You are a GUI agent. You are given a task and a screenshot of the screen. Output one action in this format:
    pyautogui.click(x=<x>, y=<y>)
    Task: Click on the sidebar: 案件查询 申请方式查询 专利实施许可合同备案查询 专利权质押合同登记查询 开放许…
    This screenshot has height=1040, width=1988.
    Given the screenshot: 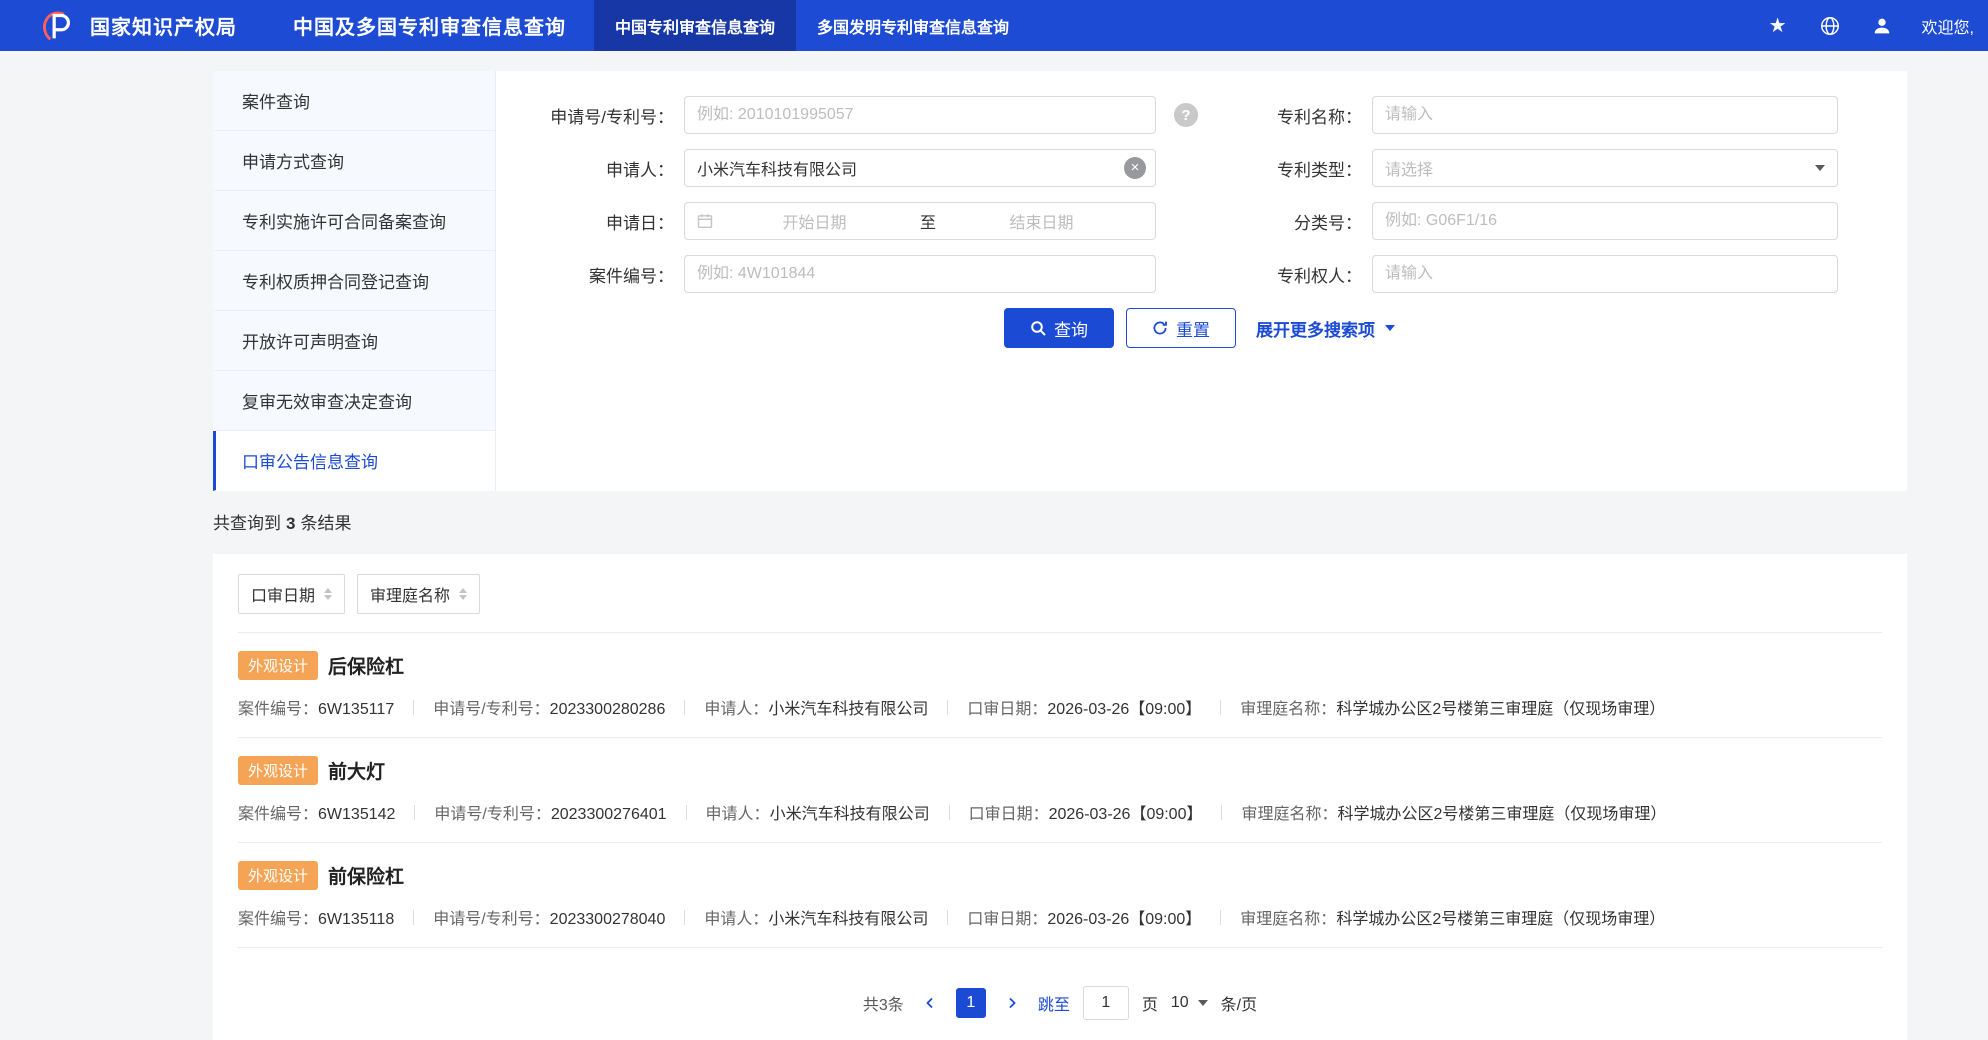 What is the action you would take?
    pyautogui.click(x=354, y=281)
    